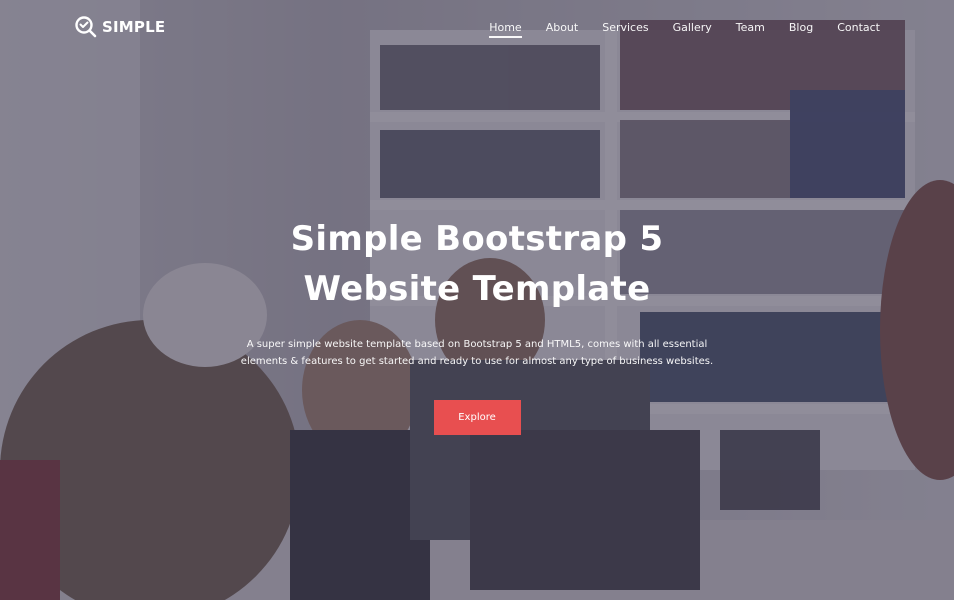  I want to click on headline-line-2: Website Template, so click(477, 289).